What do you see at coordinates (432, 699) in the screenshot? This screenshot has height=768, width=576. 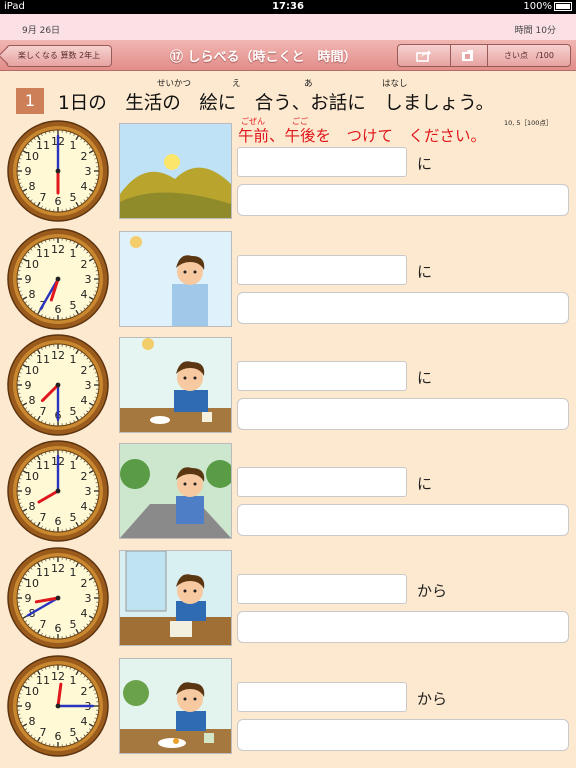 I see `particle-label: から` at bounding box center [432, 699].